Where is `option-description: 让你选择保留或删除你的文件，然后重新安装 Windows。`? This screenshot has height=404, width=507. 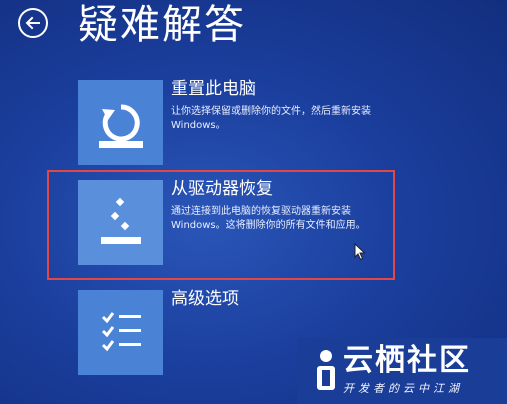
option-description: 让你选择保留或删除你的文件，然后重新安装 Windows。 is located at coordinates (271, 118).